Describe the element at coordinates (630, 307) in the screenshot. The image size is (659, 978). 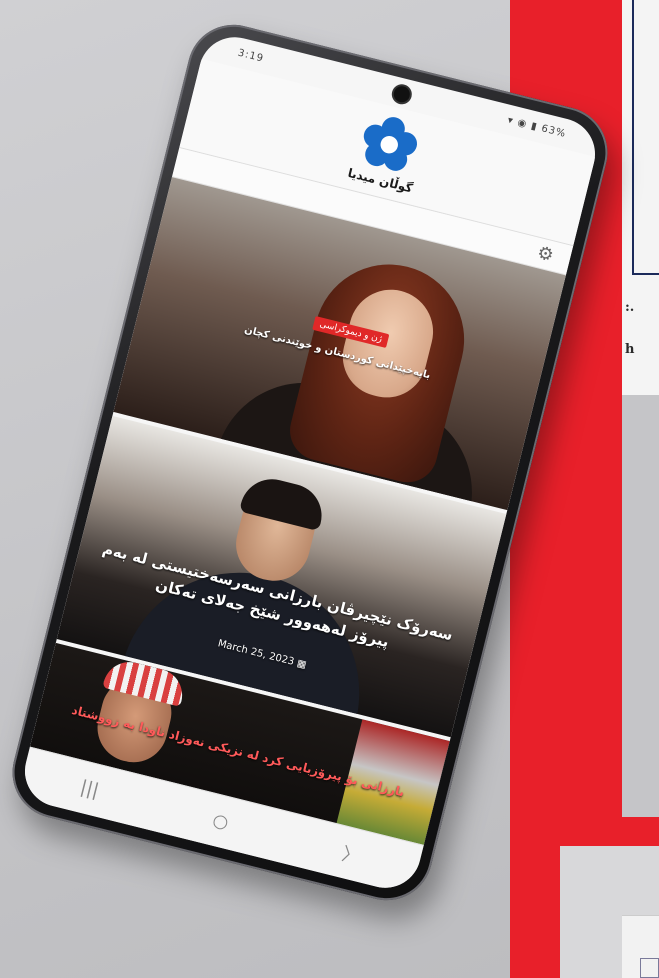
I see `side-text-1: :.` at that location.